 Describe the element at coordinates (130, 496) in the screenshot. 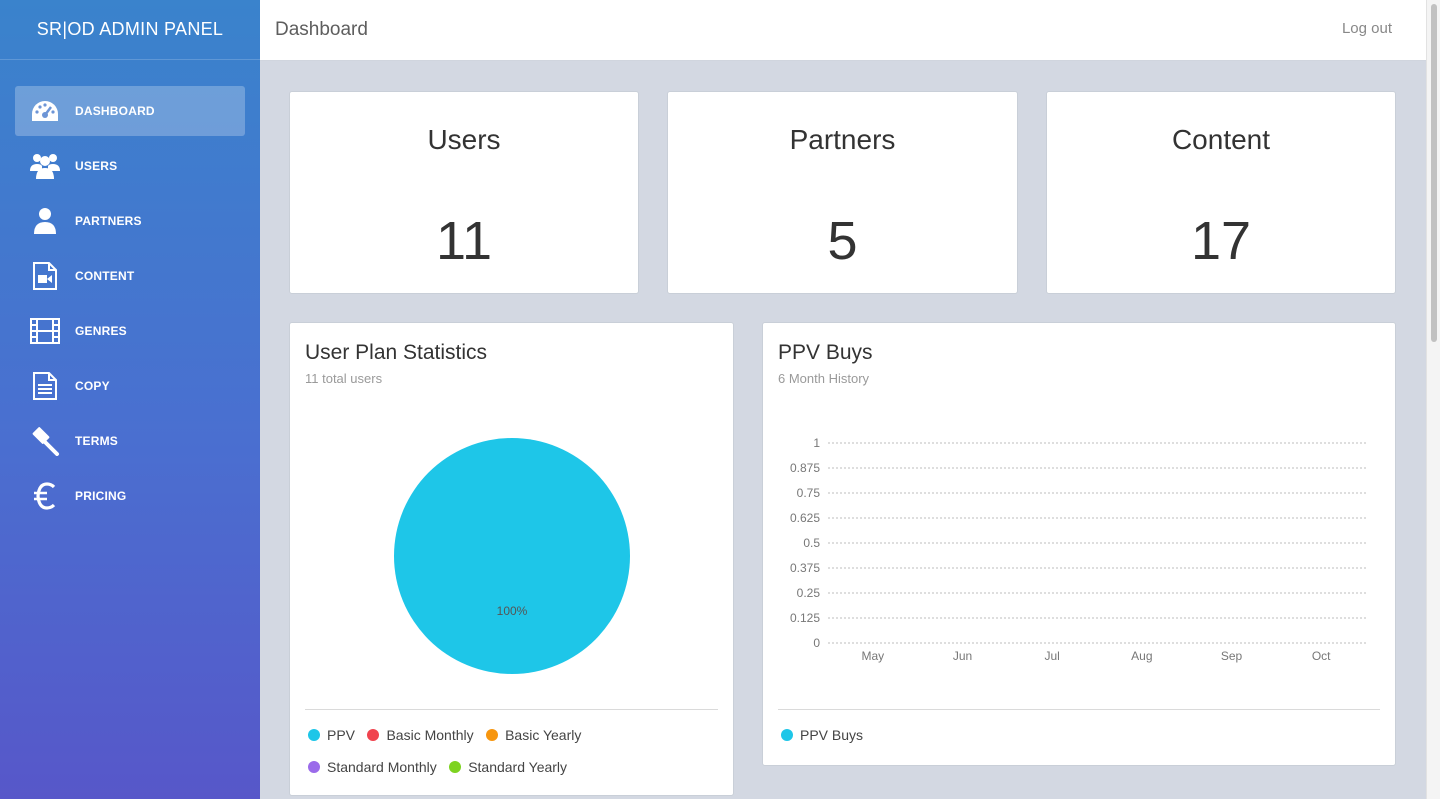

I see `sidebar-item-pricing: PRICING` at that location.